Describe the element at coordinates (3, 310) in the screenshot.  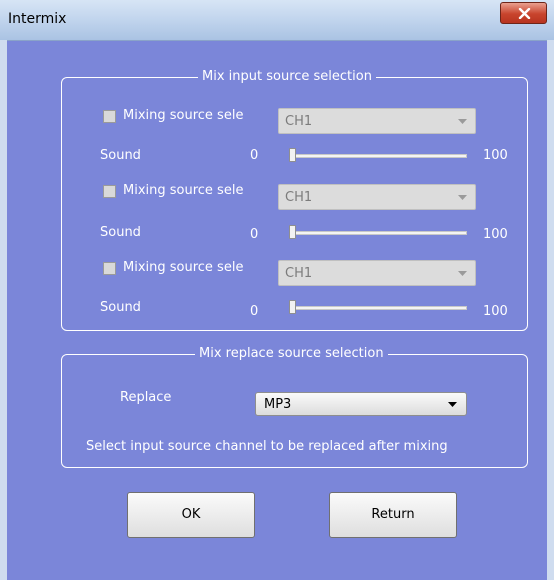
I see `window-frame-left` at that location.